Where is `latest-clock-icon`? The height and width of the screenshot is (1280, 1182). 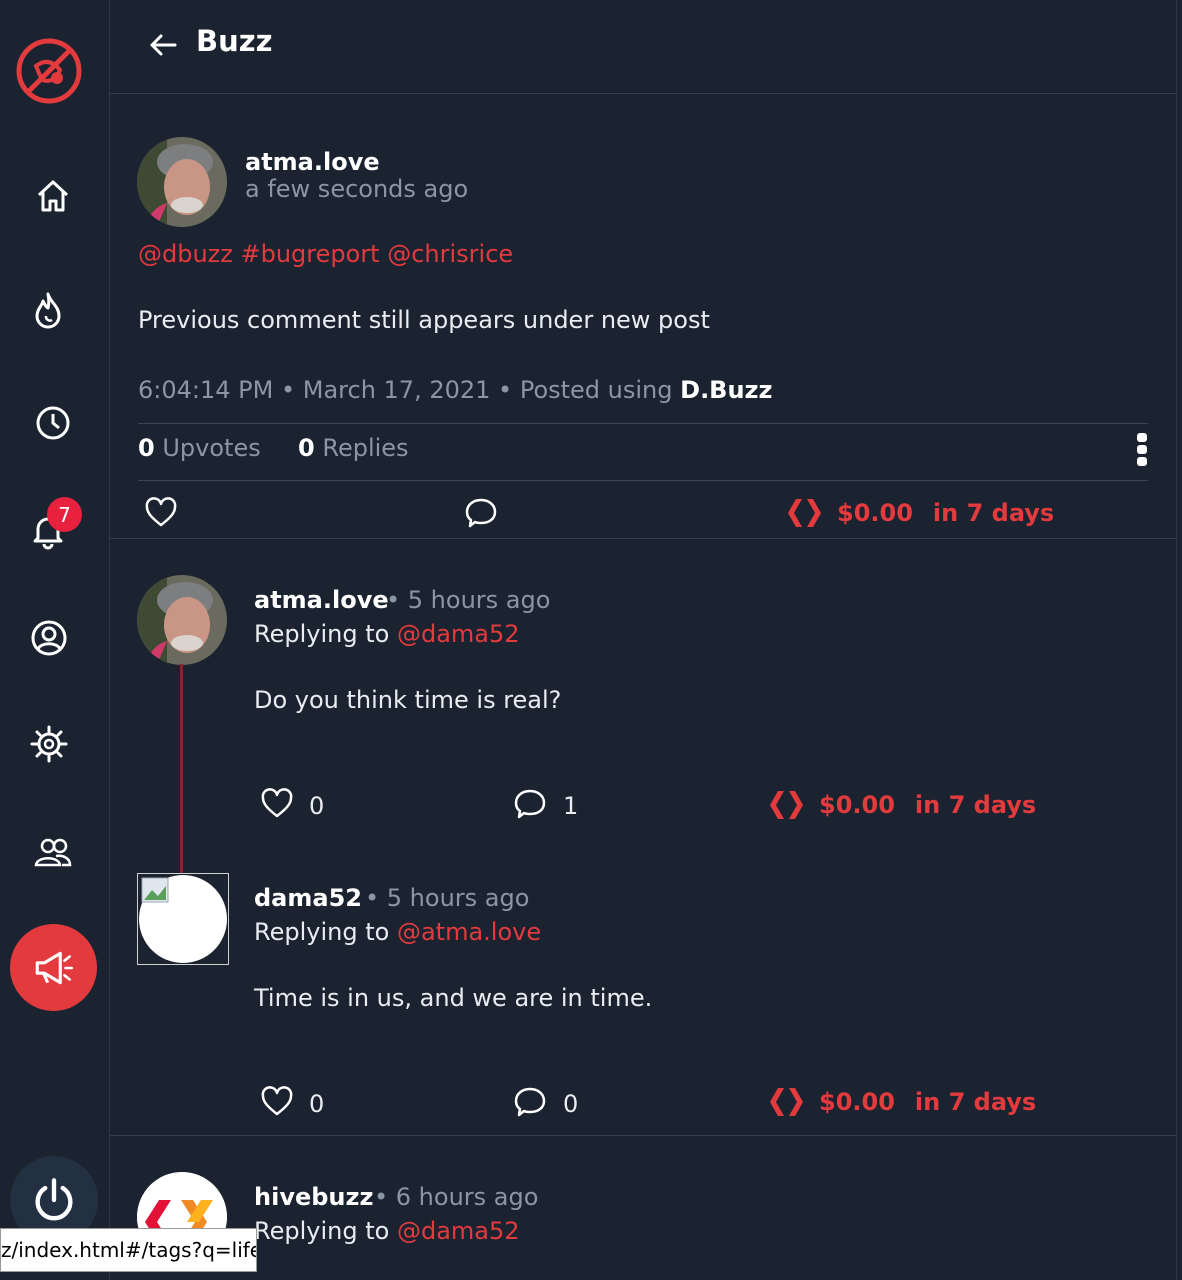 latest-clock-icon is located at coordinates (53, 423).